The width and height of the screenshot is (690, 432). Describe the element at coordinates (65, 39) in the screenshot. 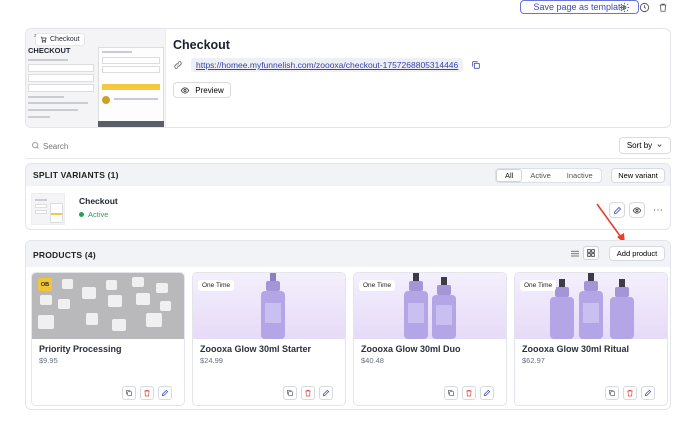

I see `thumbnail-tag-label: Checkout` at that location.